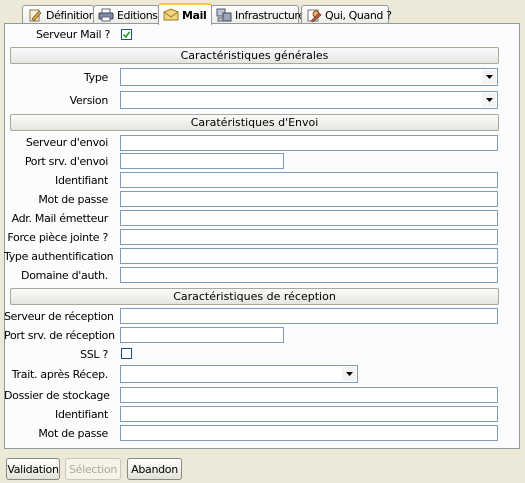  I want to click on serveur-reception-label: Serveur de réception, so click(59, 316).